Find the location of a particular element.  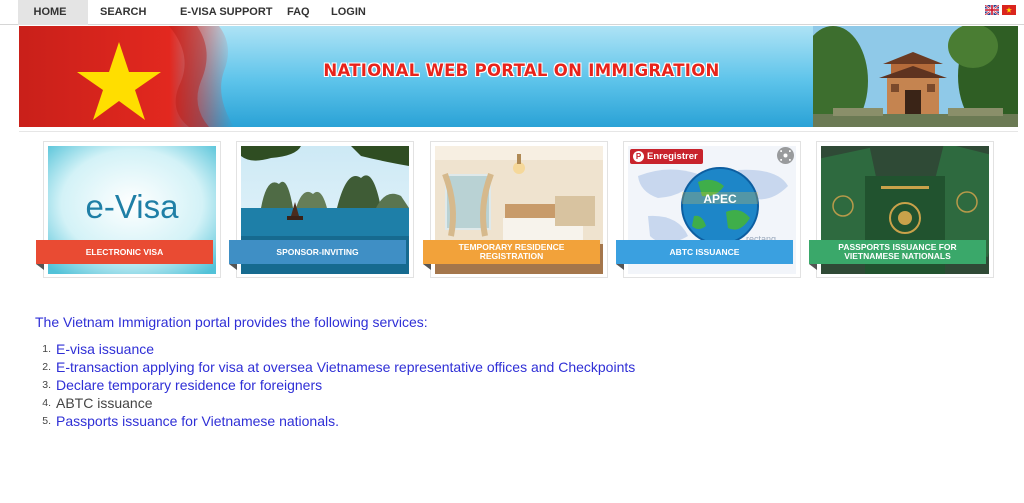

list-item-number: 3. is located at coordinates (46, 385).